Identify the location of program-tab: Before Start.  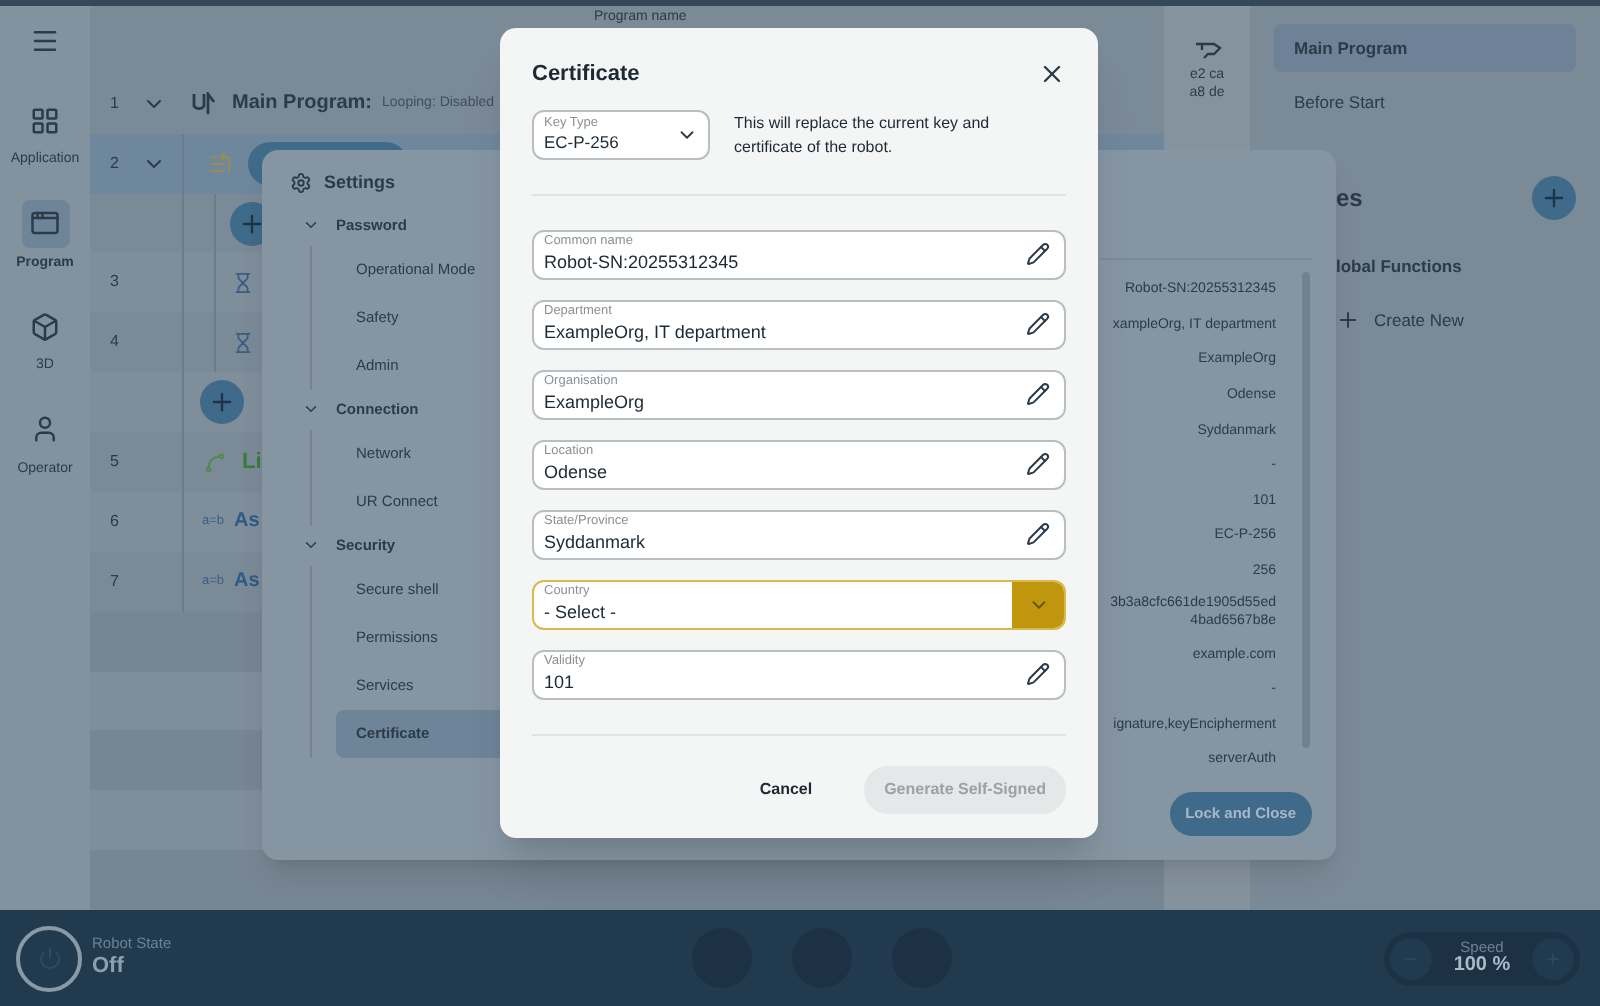
(1425, 102).